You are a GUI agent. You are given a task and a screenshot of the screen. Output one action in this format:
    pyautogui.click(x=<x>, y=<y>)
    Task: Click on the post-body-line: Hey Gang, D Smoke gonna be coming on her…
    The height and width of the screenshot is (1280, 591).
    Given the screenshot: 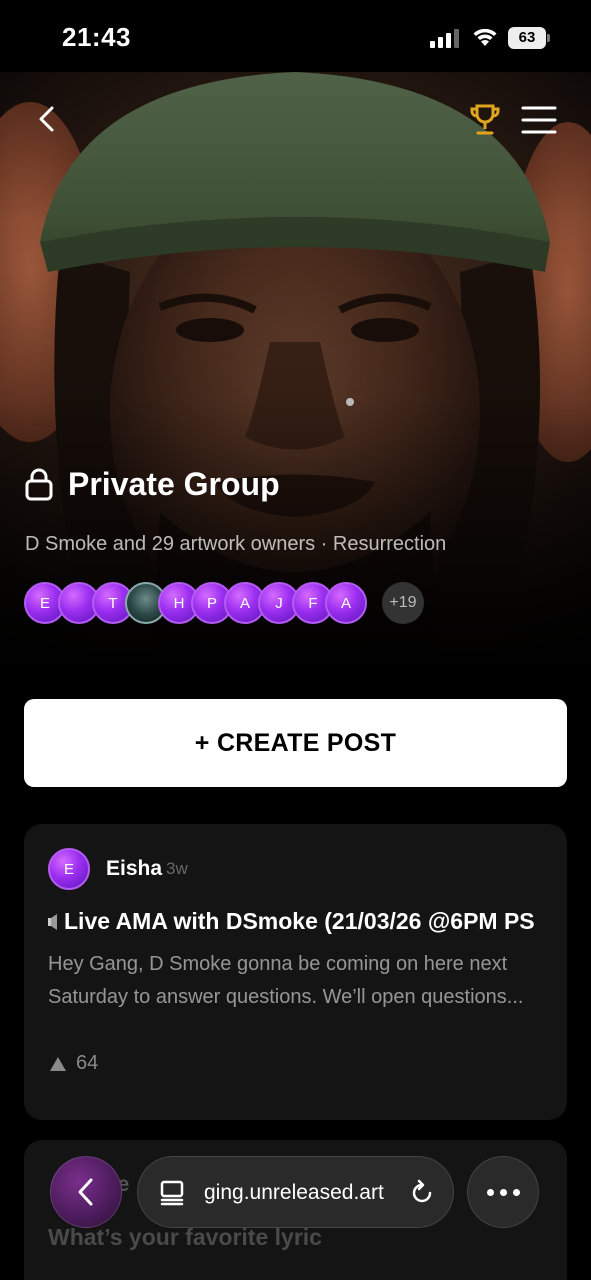 What is the action you would take?
    pyautogui.click(x=278, y=964)
    